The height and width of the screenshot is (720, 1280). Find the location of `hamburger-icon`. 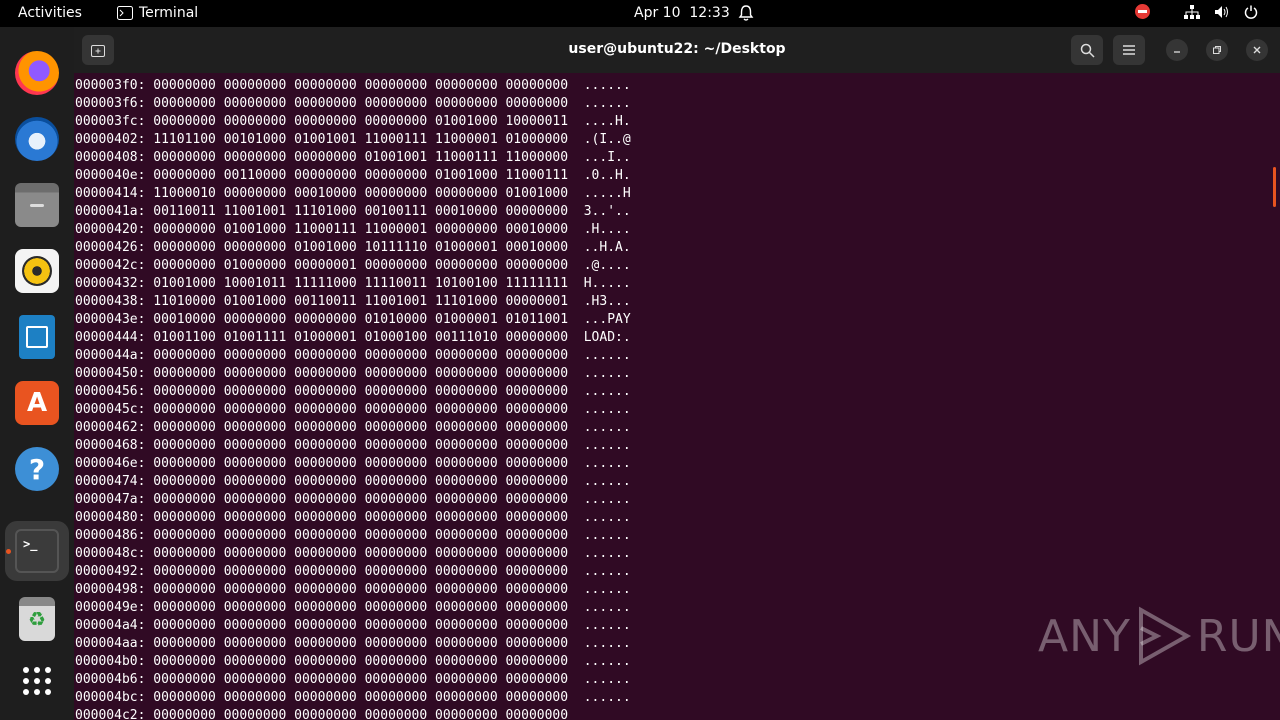

hamburger-icon is located at coordinates (1129, 50).